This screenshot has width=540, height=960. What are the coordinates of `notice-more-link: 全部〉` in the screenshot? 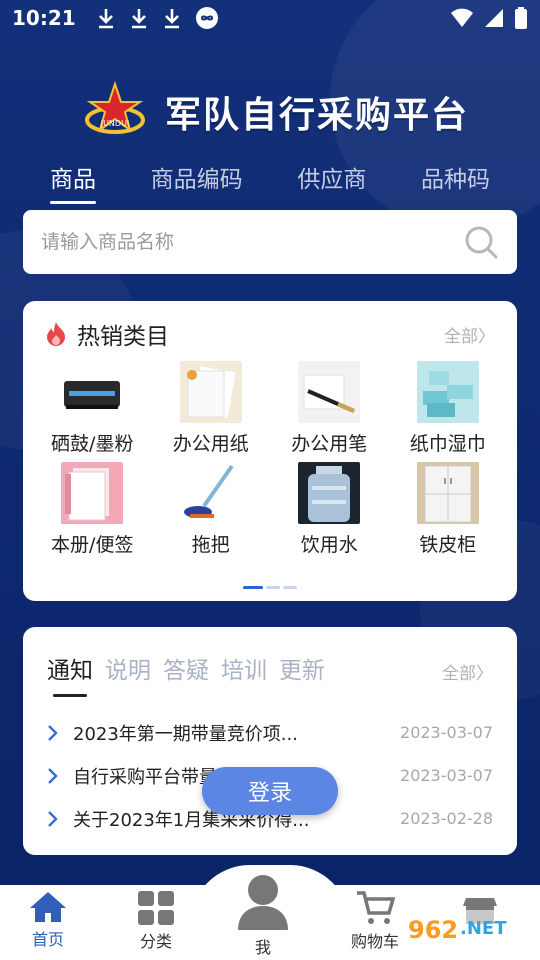 It's located at (467, 671).